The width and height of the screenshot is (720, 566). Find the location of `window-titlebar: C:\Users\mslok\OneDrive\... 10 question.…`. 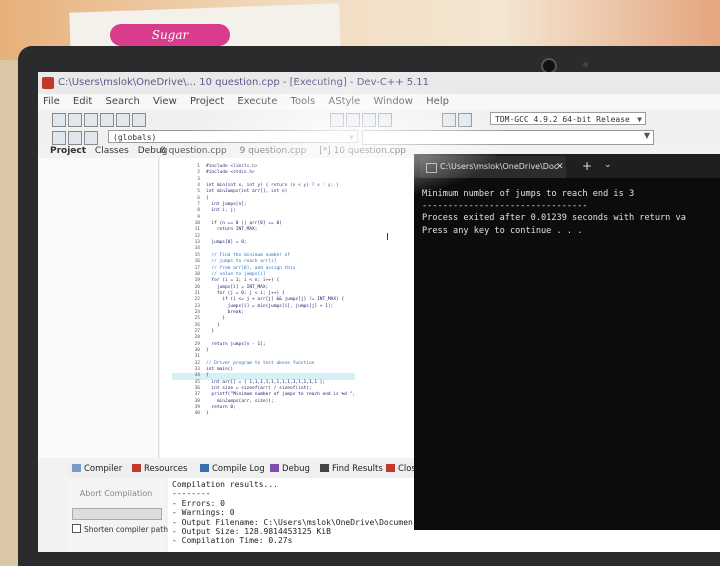

window-titlebar: C:\Users\mslok\OneDrive\... 10 question.… is located at coordinates (379, 83).